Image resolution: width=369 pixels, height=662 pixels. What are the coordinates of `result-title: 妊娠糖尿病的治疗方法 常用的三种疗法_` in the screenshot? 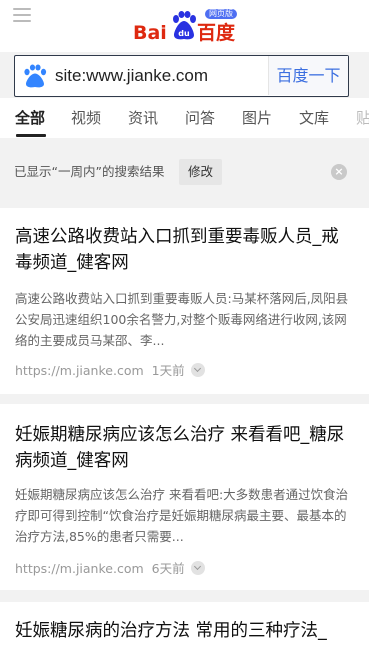 It's located at (192, 631).